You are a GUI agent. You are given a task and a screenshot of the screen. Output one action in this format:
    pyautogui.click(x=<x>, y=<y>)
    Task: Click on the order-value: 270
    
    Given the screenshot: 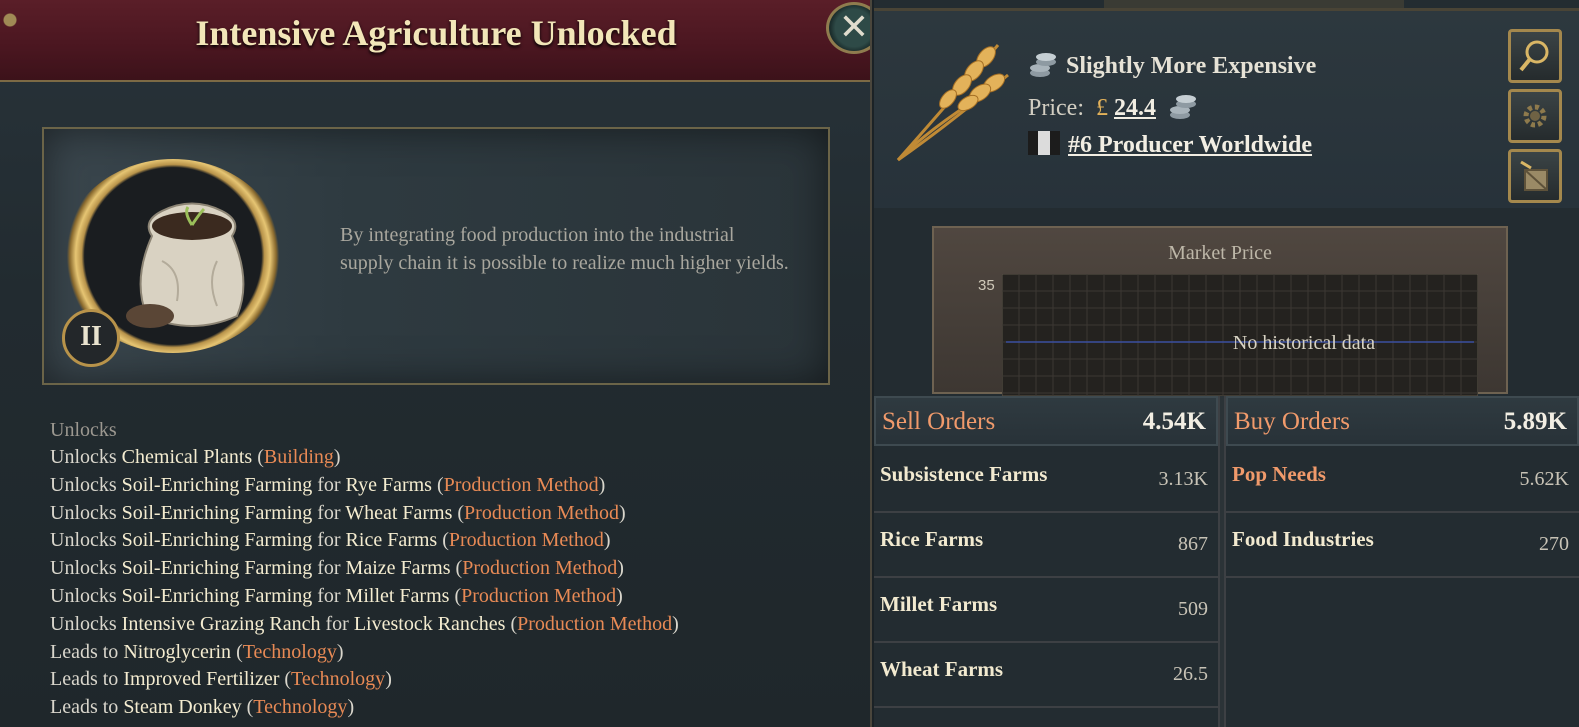 What is the action you would take?
    pyautogui.click(x=1554, y=544)
    